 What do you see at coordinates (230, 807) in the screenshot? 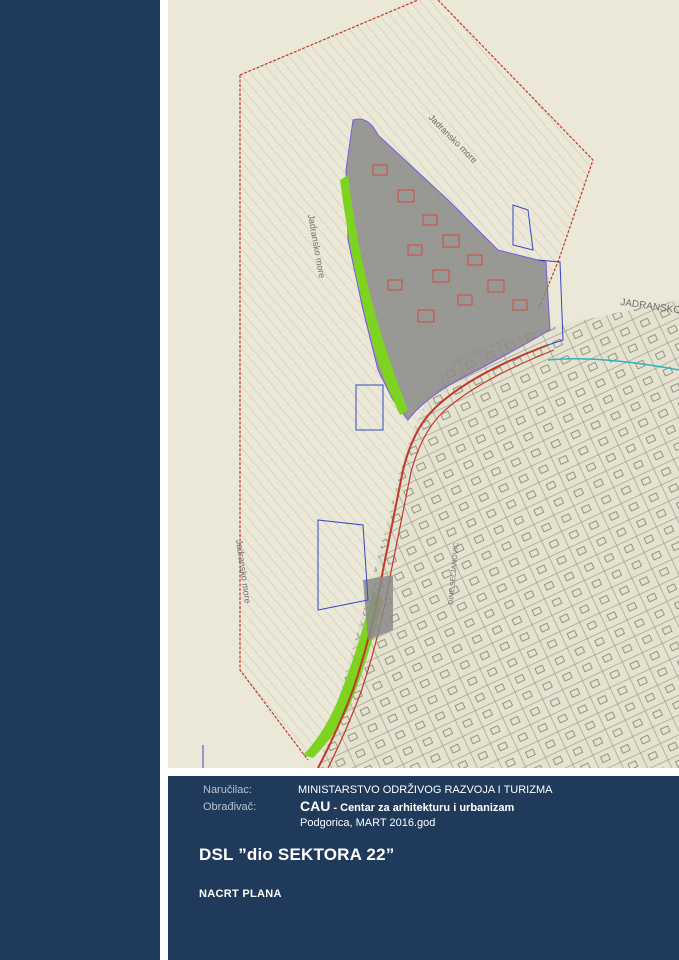
I see `processor-label: Obrađivač:` at bounding box center [230, 807].